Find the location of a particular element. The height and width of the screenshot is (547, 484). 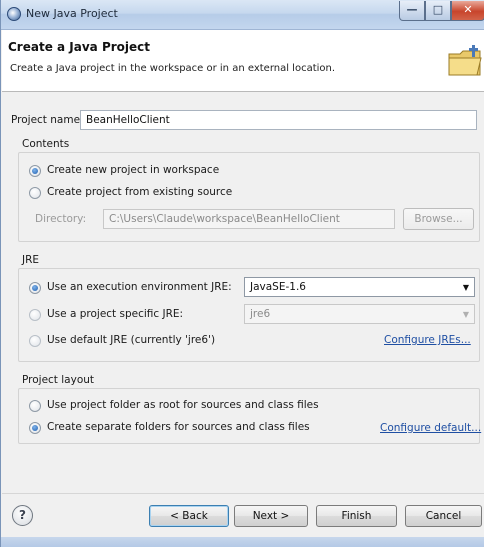

project-name-label: Project name: is located at coordinates (47, 120).